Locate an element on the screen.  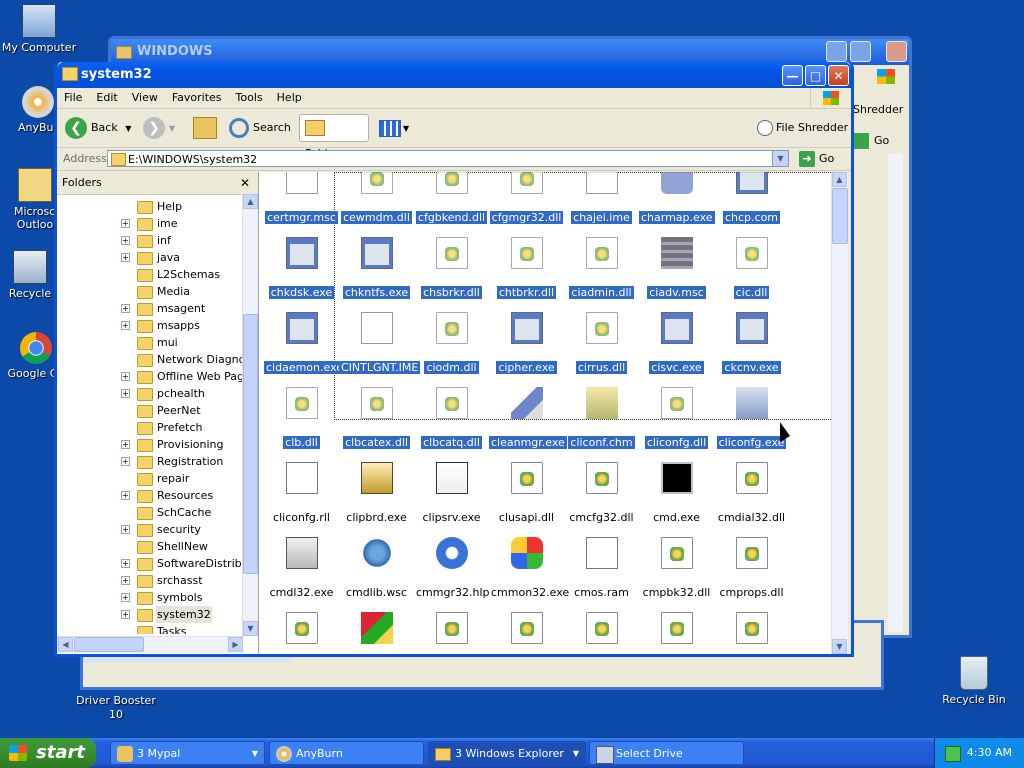
folder-tree-item: Media is located at coordinates (149, 291).